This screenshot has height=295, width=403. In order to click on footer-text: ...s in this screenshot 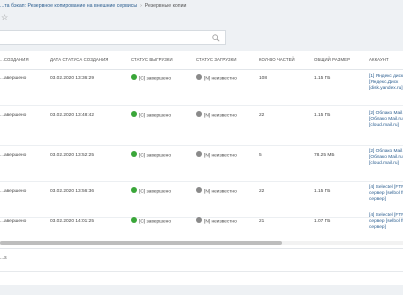, I will do `click(3, 258)`.